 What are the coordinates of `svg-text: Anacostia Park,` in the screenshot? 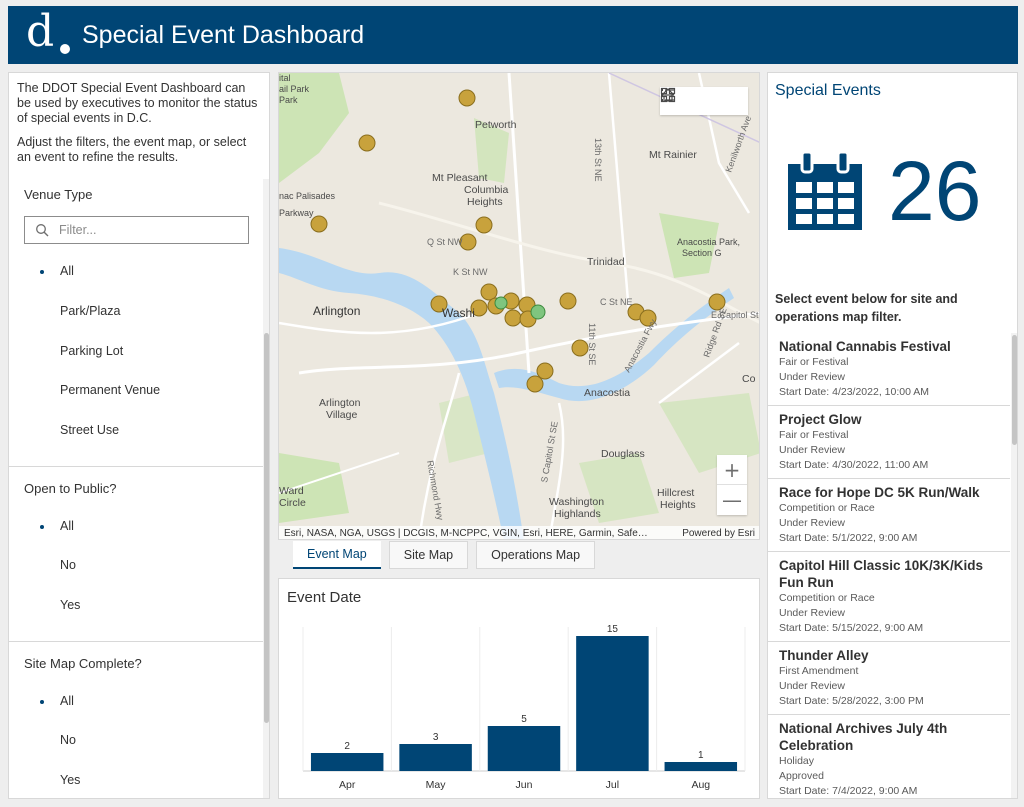 It's located at (708, 242).